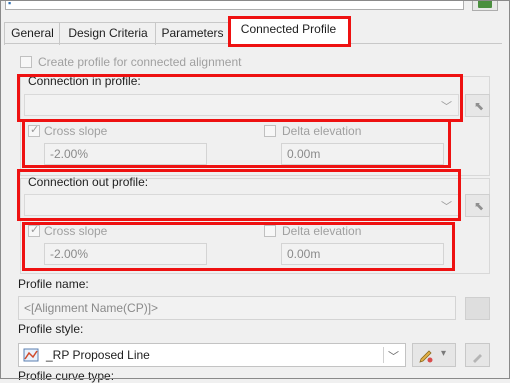  I want to click on pick-in-profile-button: ⬉, so click(477, 105).